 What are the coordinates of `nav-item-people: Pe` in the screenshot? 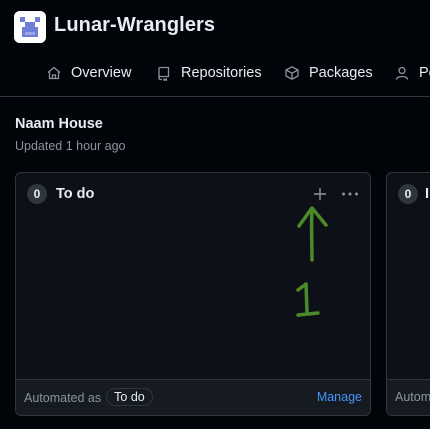 It's located at (412, 73).